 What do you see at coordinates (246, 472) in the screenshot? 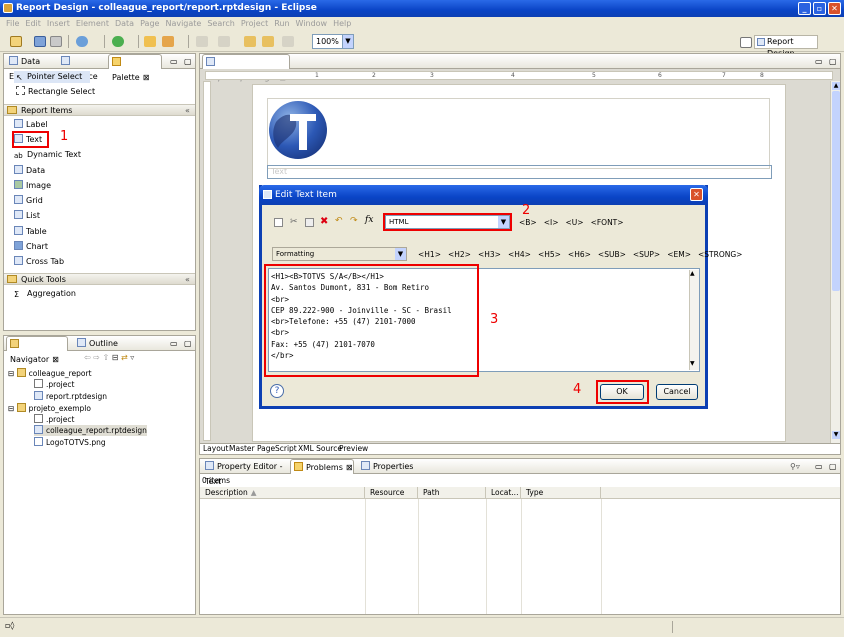
I see `tab-property-editor: Property Editor - Text` at bounding box center [246, 472].